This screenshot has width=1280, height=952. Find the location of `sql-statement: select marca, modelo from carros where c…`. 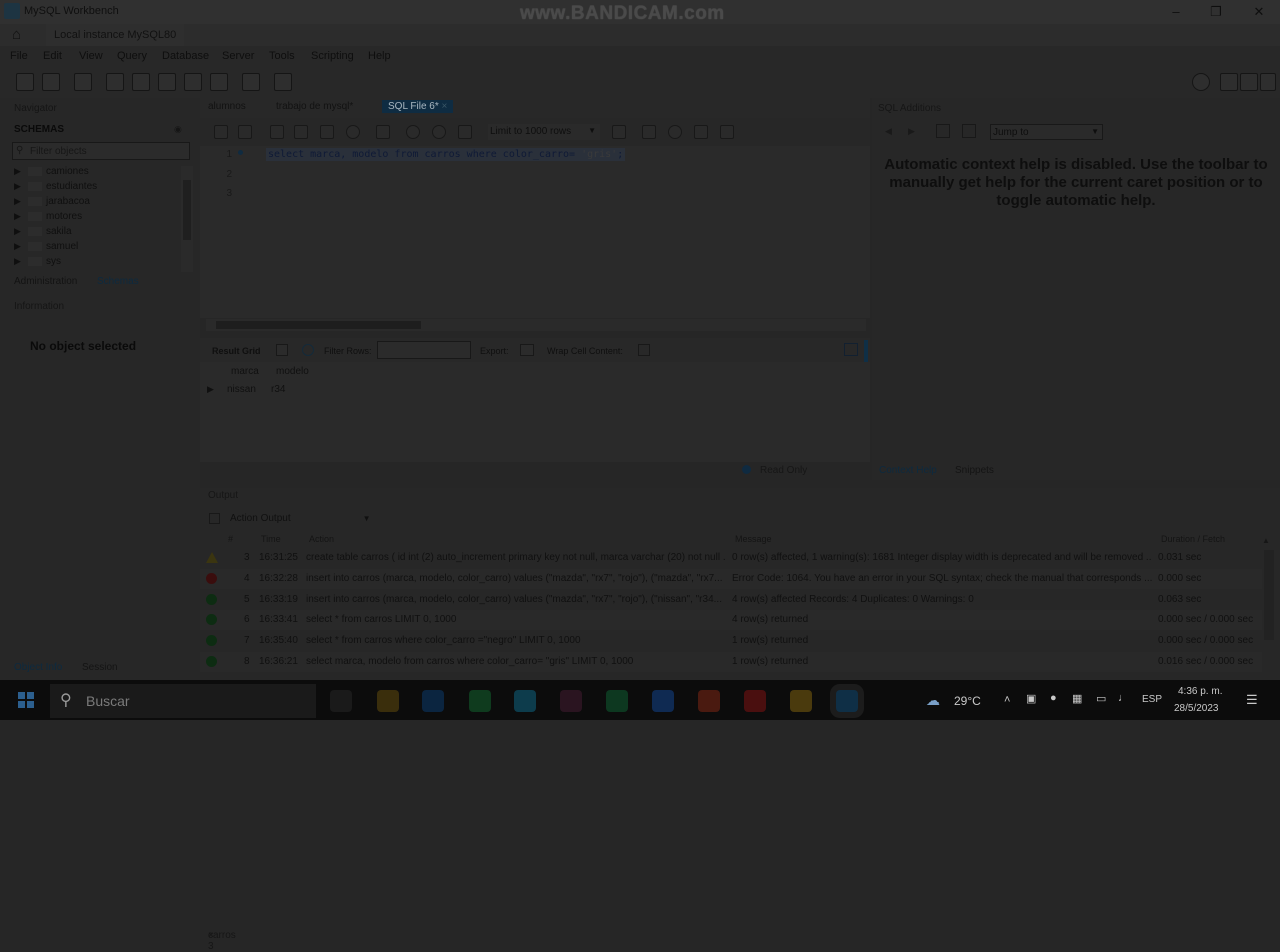

sql-statement: select marca, modelo from carros where c… is located at coordinates (446, 154).